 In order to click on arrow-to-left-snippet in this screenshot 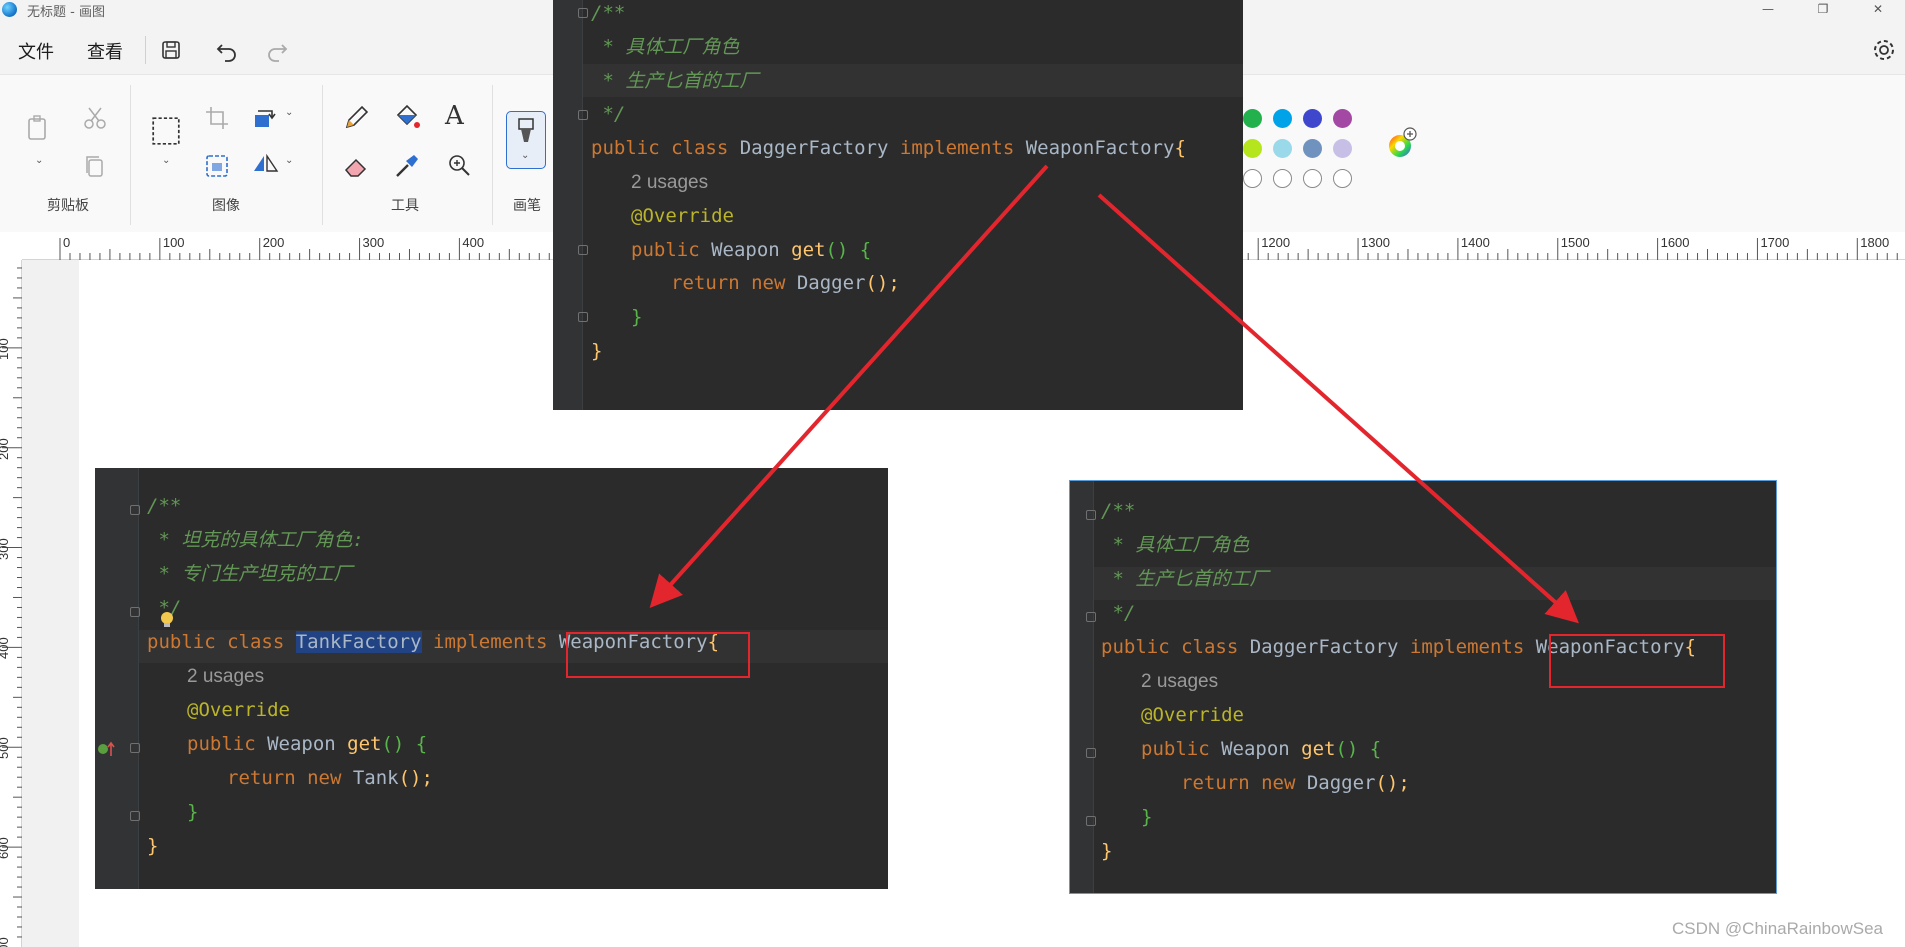, I will do `click(849, 386)`.